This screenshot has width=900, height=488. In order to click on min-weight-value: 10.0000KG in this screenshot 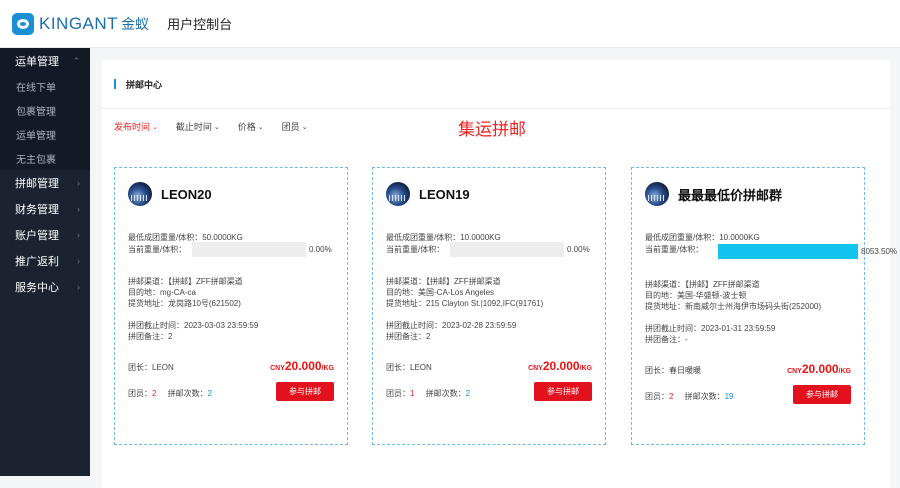, I will do `click(480, 237)`.